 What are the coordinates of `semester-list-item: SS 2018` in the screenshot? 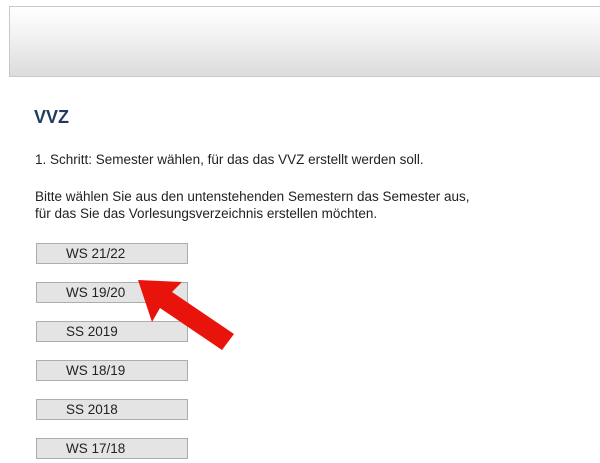 It's located at (112, 409).